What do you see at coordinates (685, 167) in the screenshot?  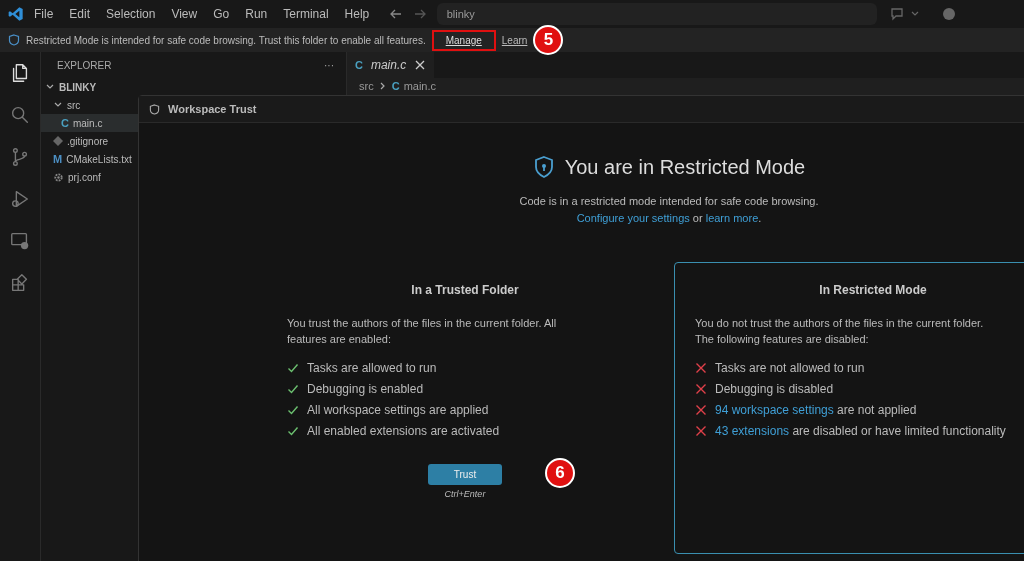 I see `dialog-heading: You are in Restricted Mode` at bounding box center [685, 167].